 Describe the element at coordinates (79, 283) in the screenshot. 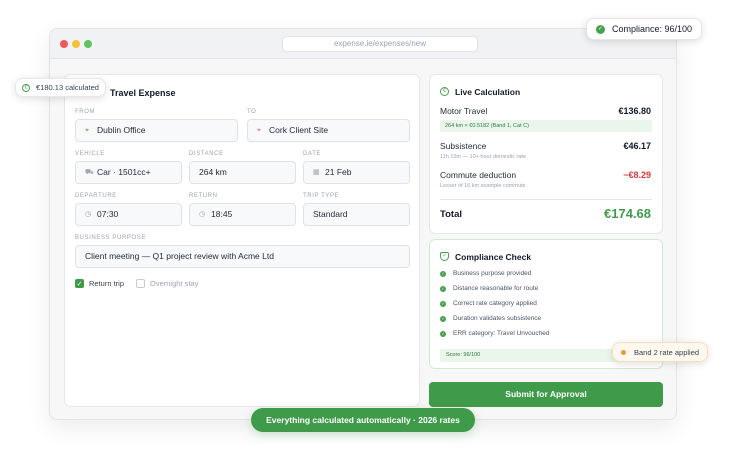

I see `checkmark-icon: ✓` at that location.